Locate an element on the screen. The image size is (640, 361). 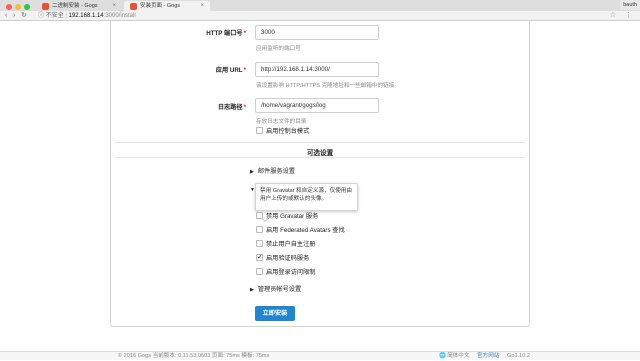
profile-badge: bauth is located at coordinates (630, 5).